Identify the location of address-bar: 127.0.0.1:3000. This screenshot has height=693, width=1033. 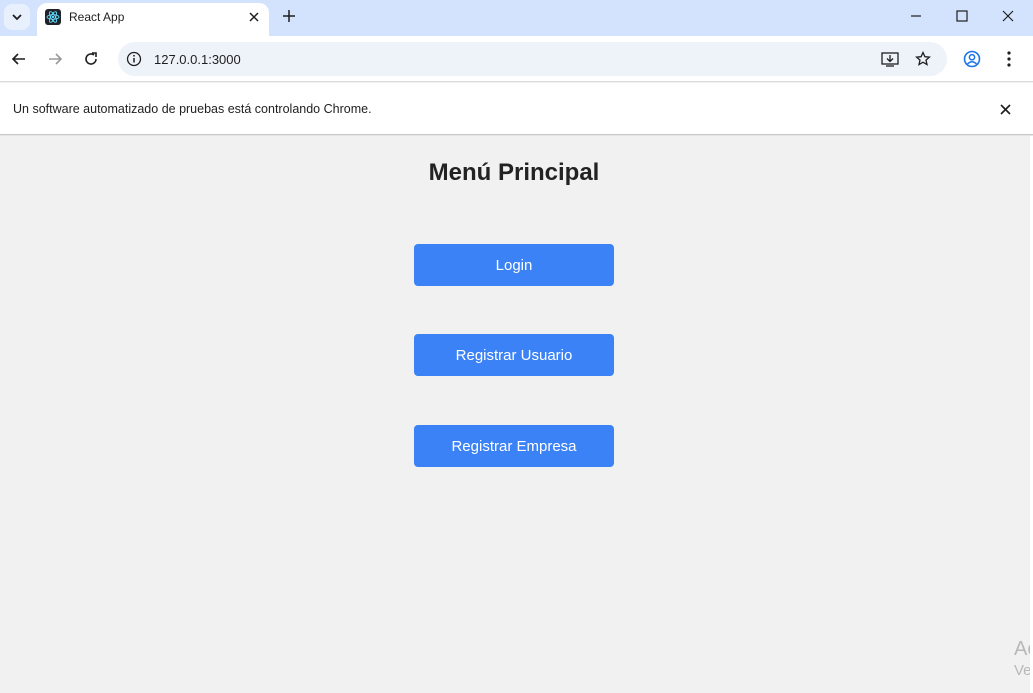
(532, 59).